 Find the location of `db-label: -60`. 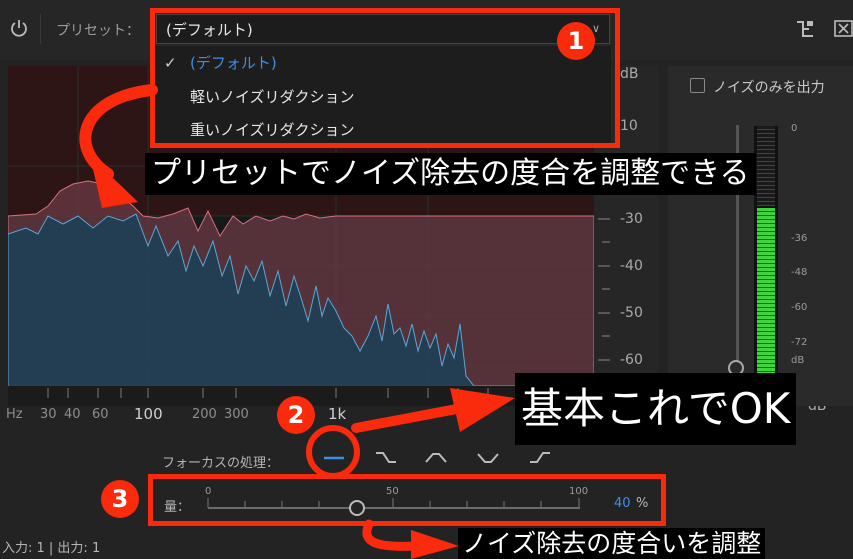

db-label: -60 is located at coordinates (631, 360).